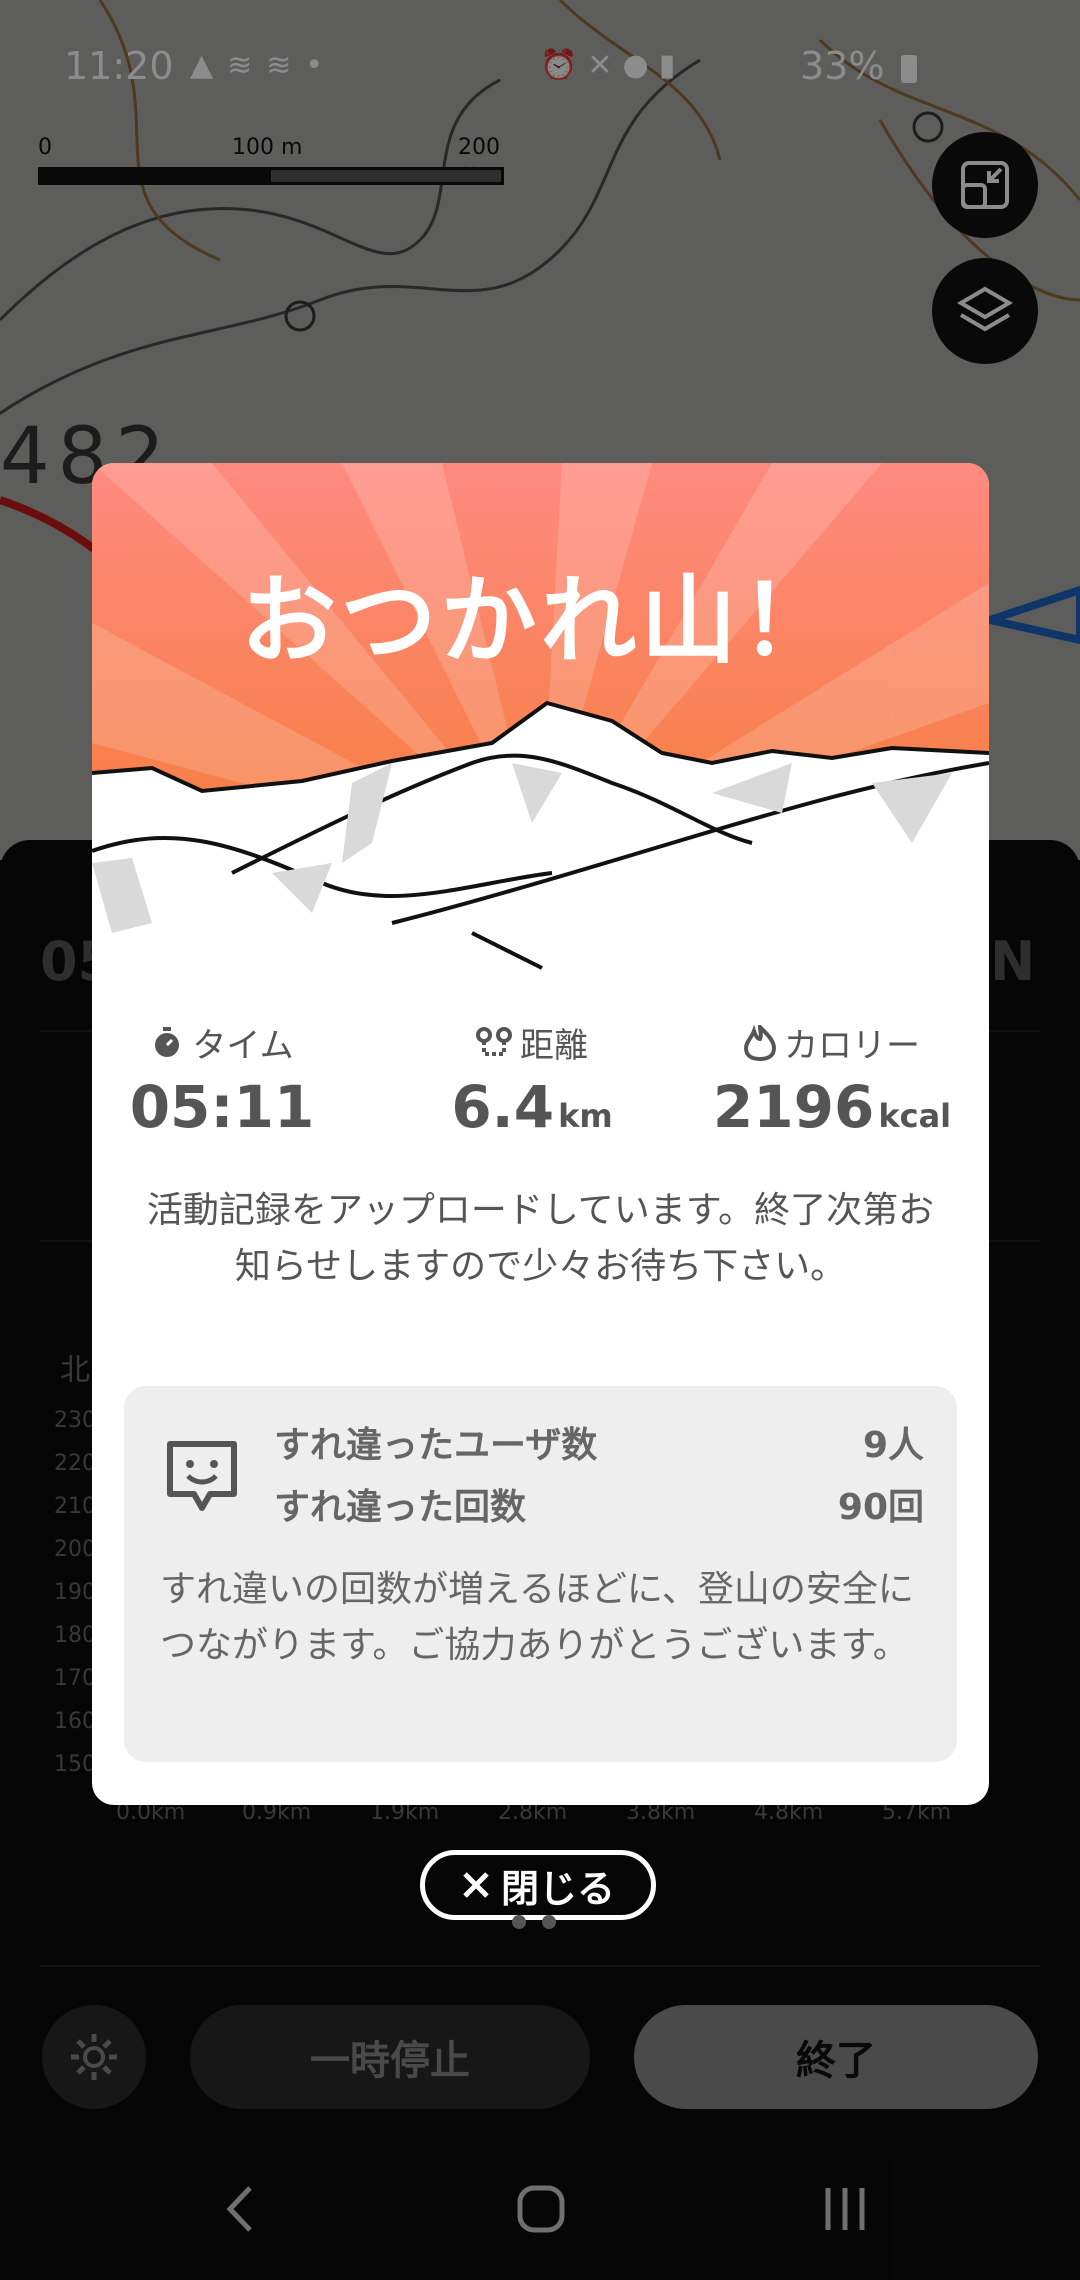  What do you see at coordinates (503, 1107) in the screenshot?
I see `stat-distance-value: 6.4` at bounding box center [503, 1107].